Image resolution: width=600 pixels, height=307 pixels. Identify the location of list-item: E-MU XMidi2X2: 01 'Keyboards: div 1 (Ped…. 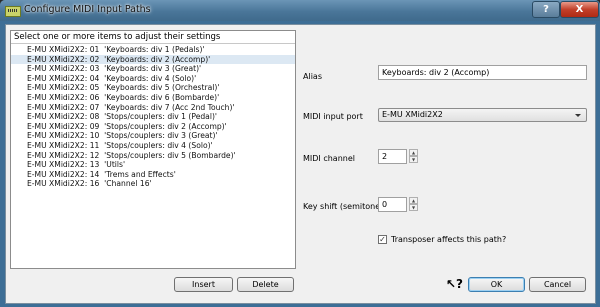
(153, 50).